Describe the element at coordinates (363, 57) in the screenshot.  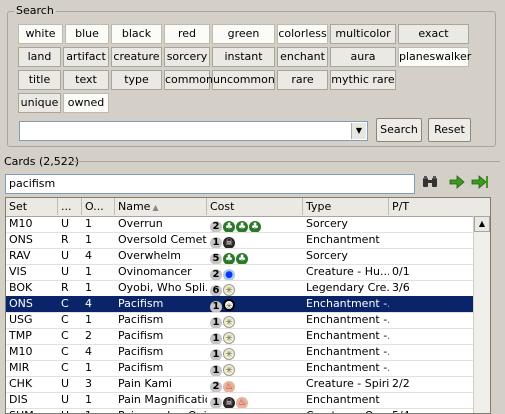
I see `filter-toggle-aura: aura` at that location.